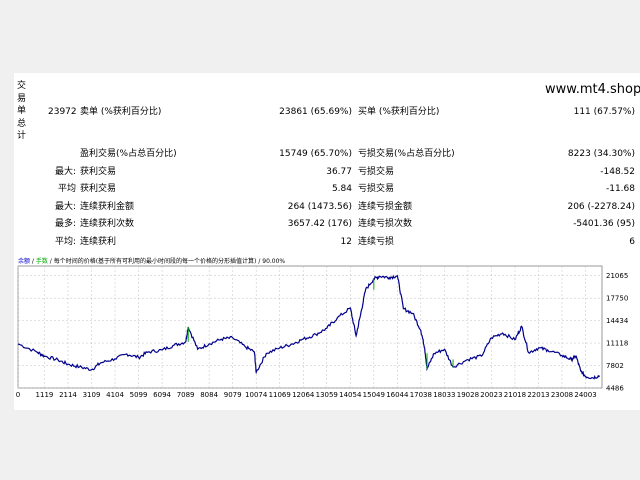 This screenshot has height=480, width=640. I want to click on side-char: 计, so click(22, 136).